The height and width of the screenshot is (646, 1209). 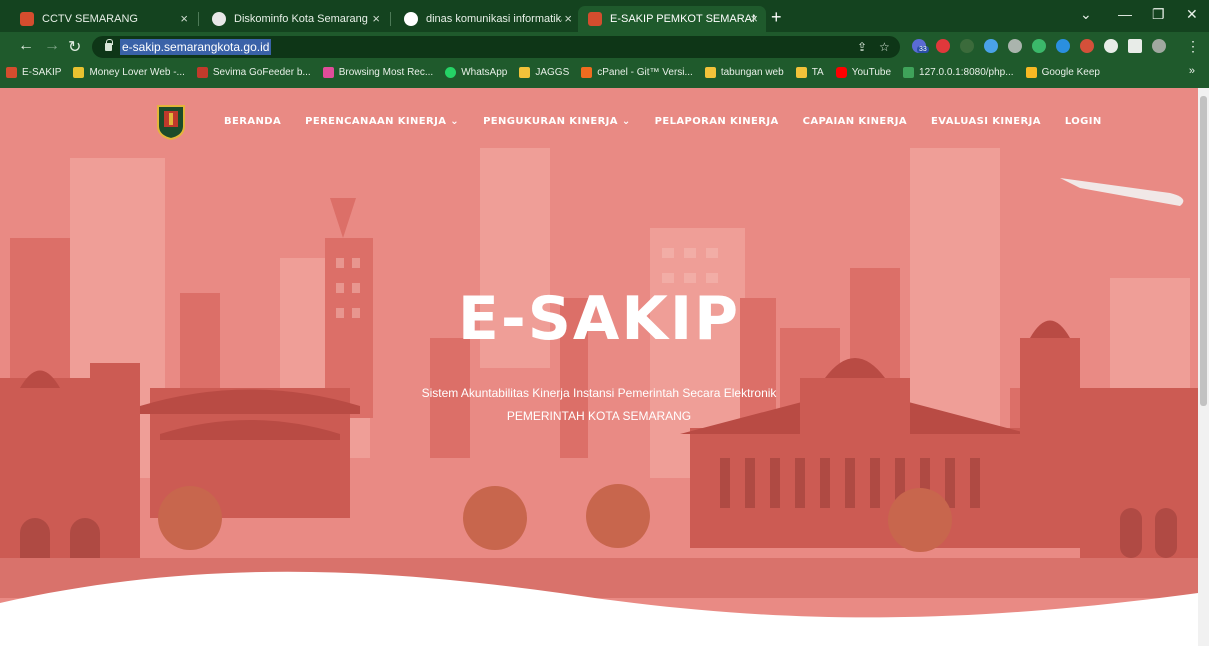 What do you see at coordinates (923, 49) in the screenshot?
I see `extension-badge: 33` at bounding box center [923, 49].